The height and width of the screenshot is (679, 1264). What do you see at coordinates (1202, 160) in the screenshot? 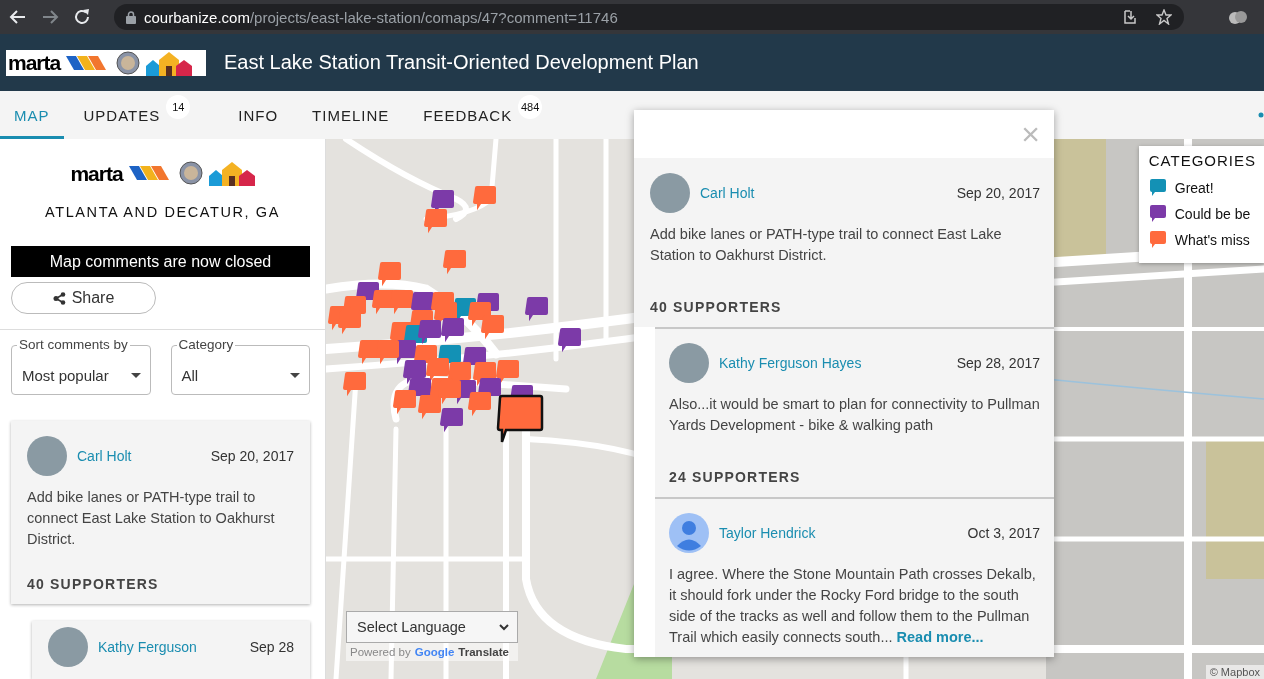
I see `legend-title: CATEGORIES` at bounding box center [1202, 160].